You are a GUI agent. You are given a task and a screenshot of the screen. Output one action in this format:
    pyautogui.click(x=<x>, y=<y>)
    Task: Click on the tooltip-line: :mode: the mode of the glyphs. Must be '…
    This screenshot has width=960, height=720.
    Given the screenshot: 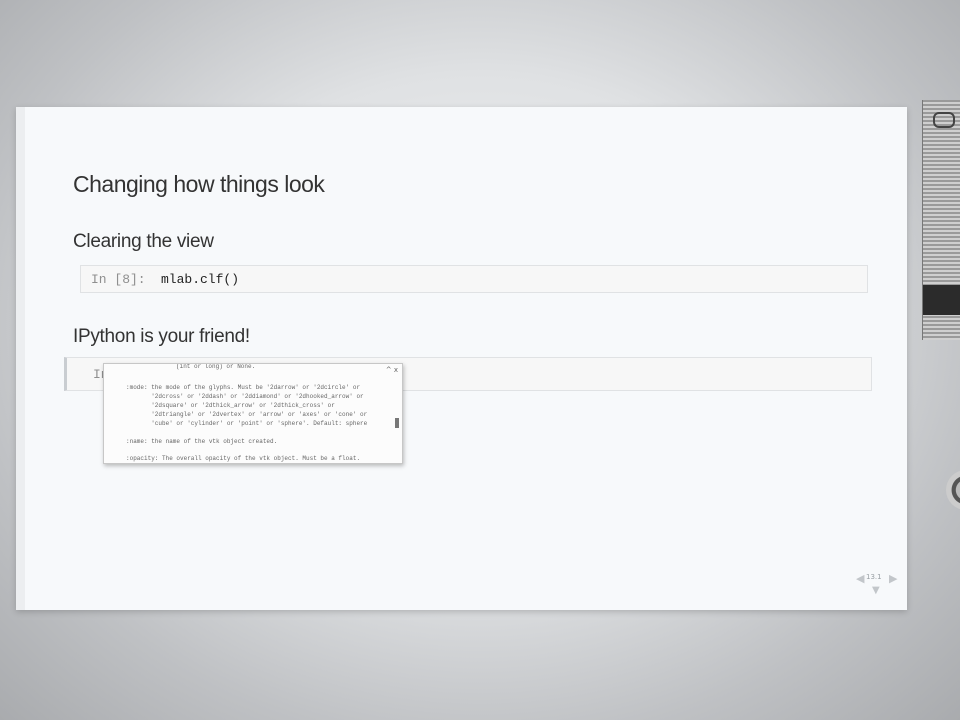 What is the action you would take?
    pyautogui.click(x=243, y=387)
    